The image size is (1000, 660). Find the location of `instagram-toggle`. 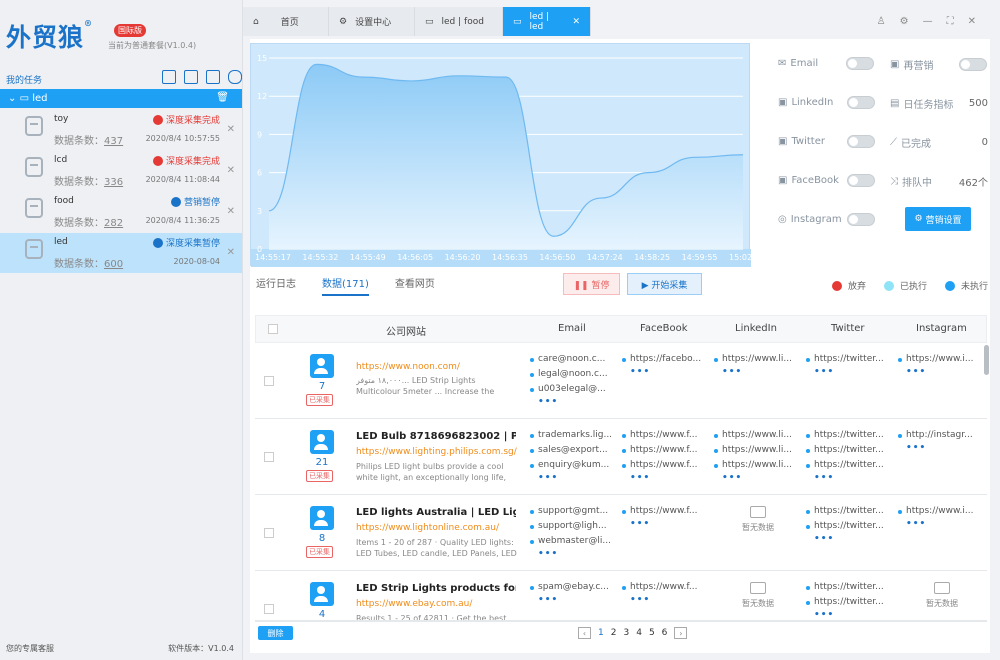

instagram-toggle is located at coordinates (860, 219).